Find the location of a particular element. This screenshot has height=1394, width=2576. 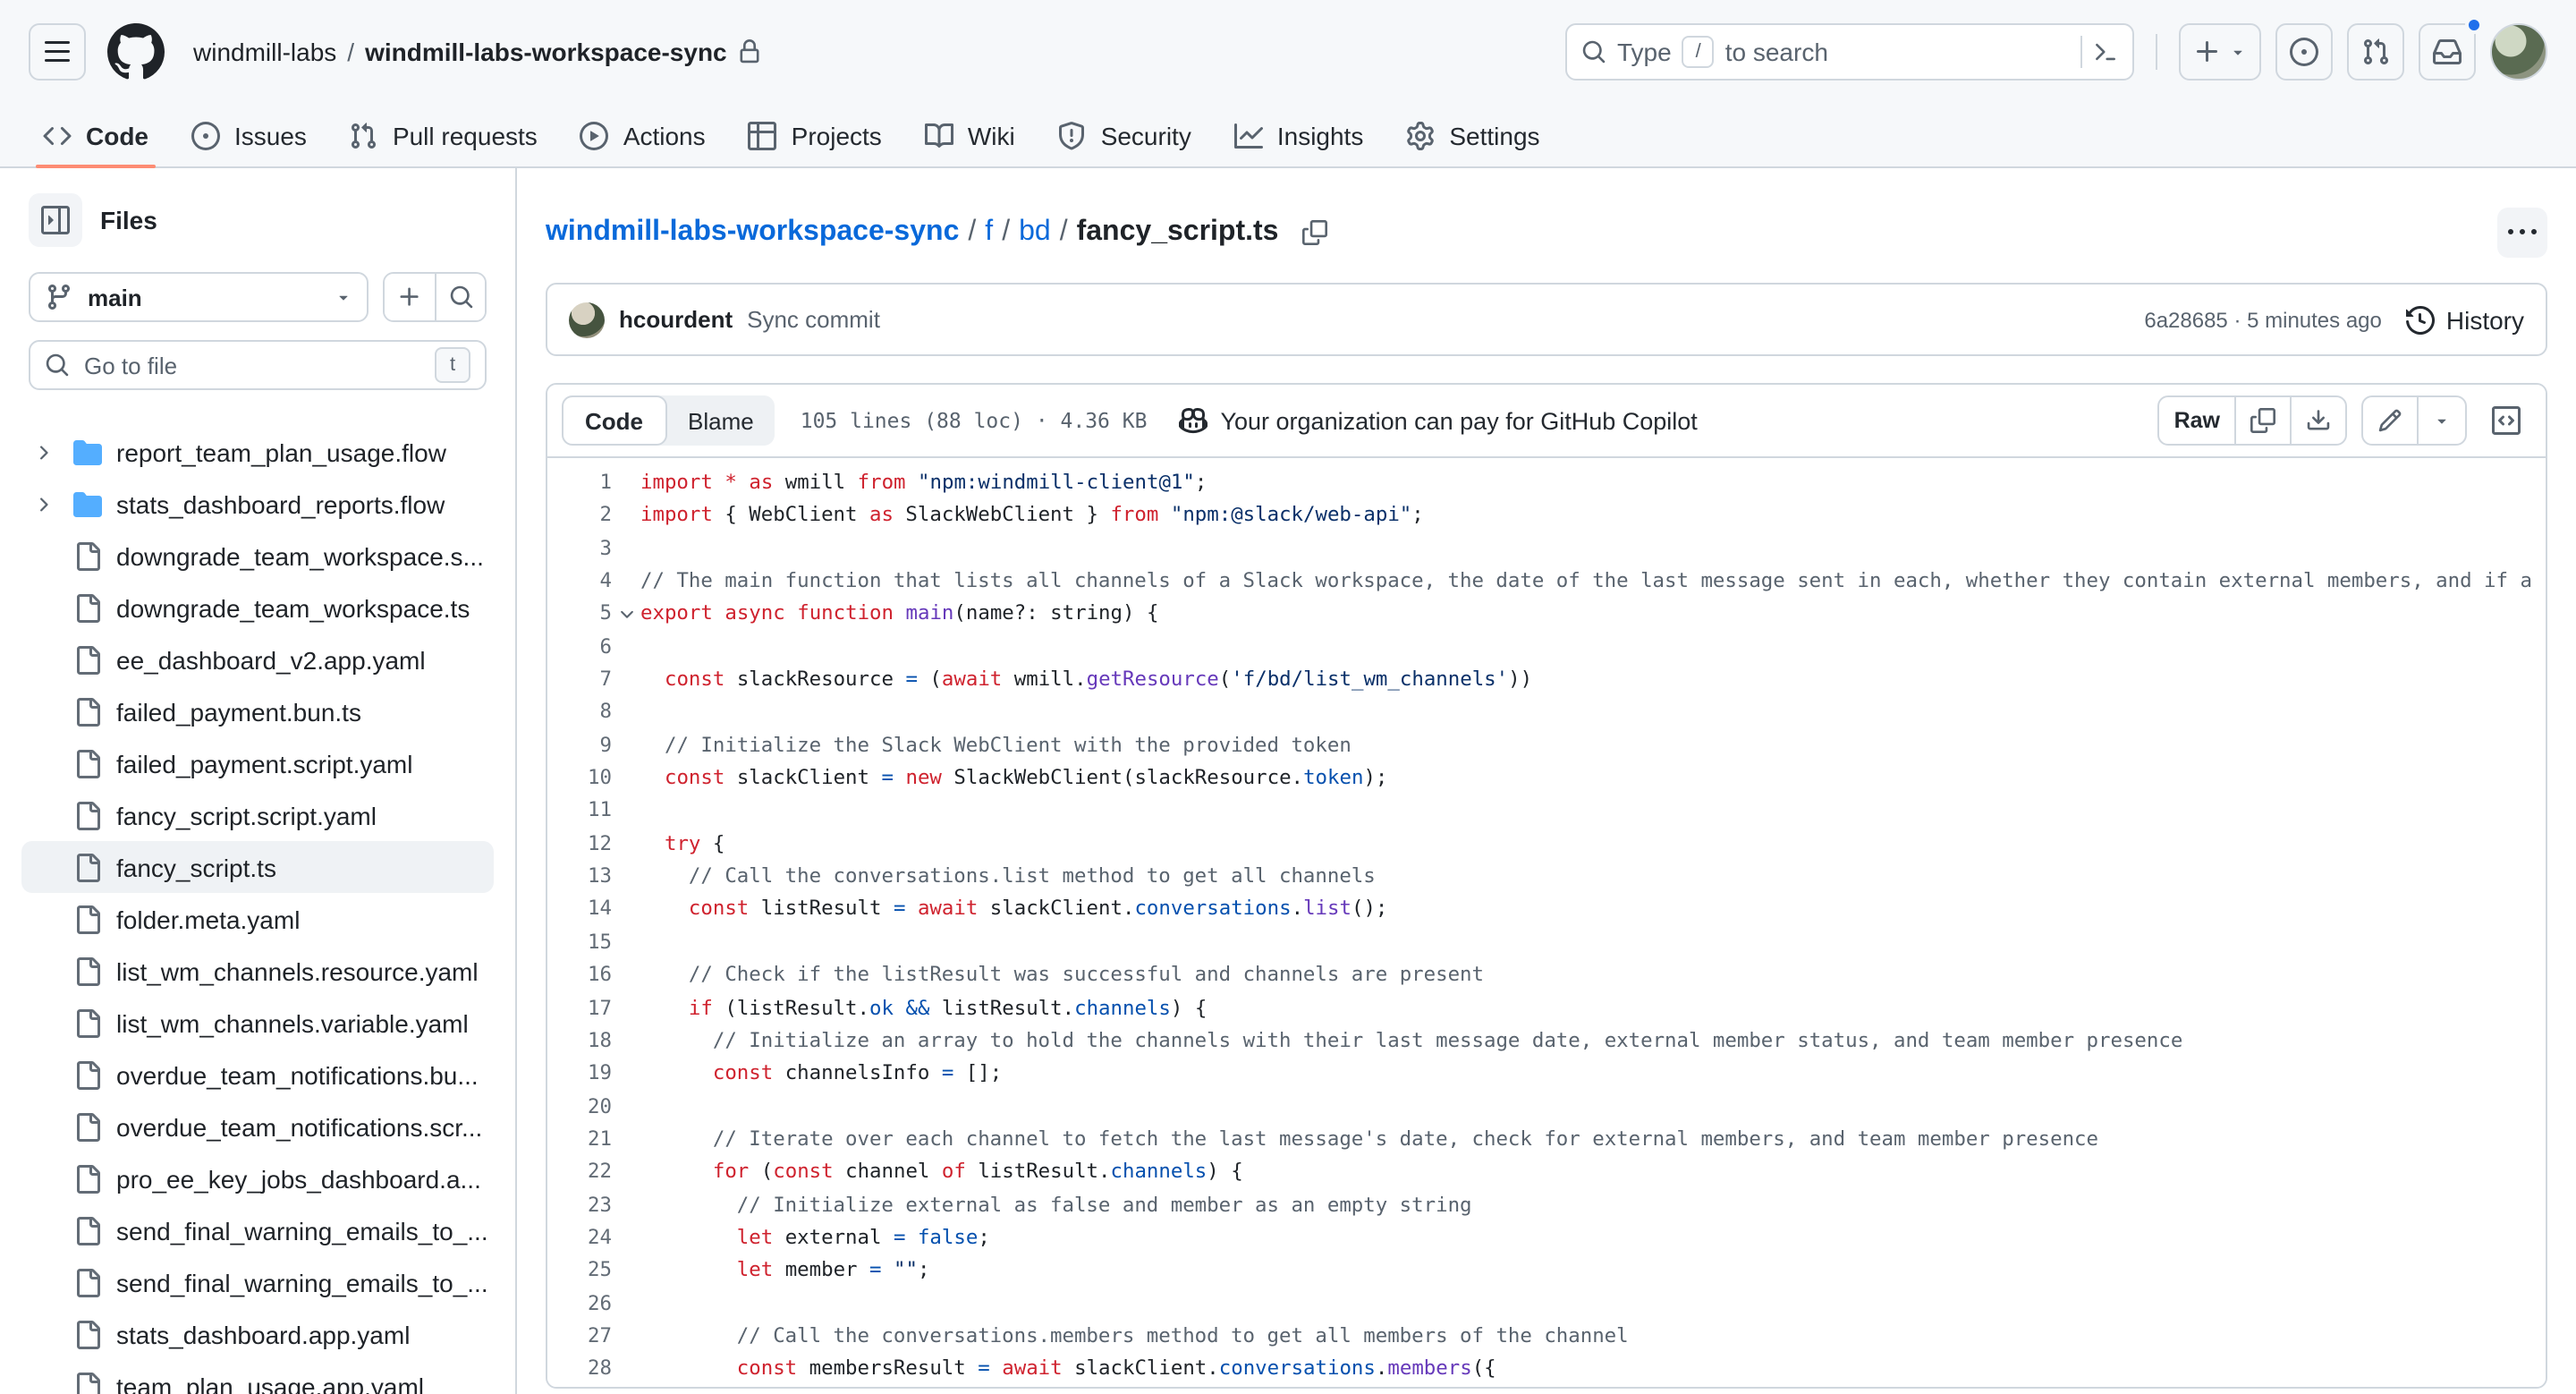

line-number: 6 is located at coordinates (580, 648).